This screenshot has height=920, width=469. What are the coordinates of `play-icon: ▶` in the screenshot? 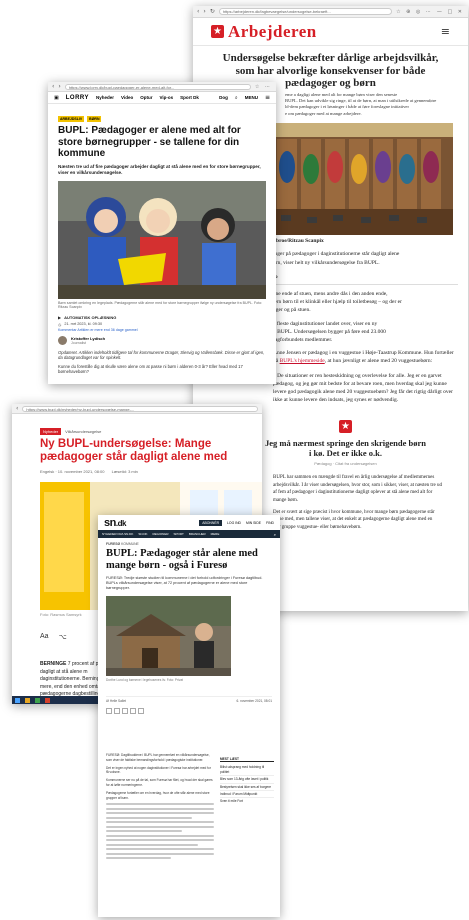 It's located at (59, 317).